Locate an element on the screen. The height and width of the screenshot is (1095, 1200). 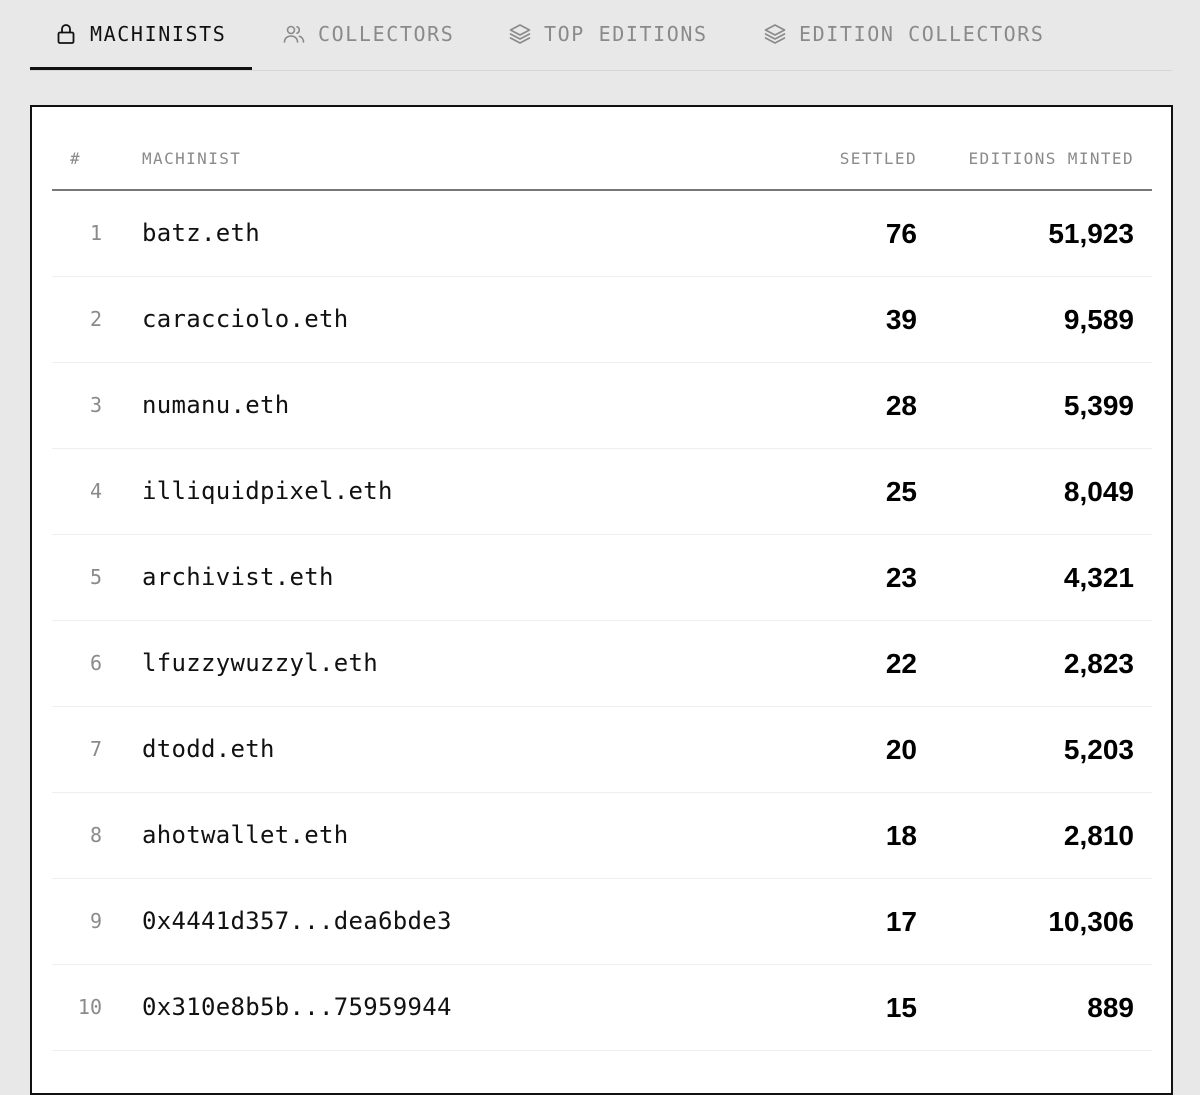
column-header-rank: # is located at coordinates (80, 159).